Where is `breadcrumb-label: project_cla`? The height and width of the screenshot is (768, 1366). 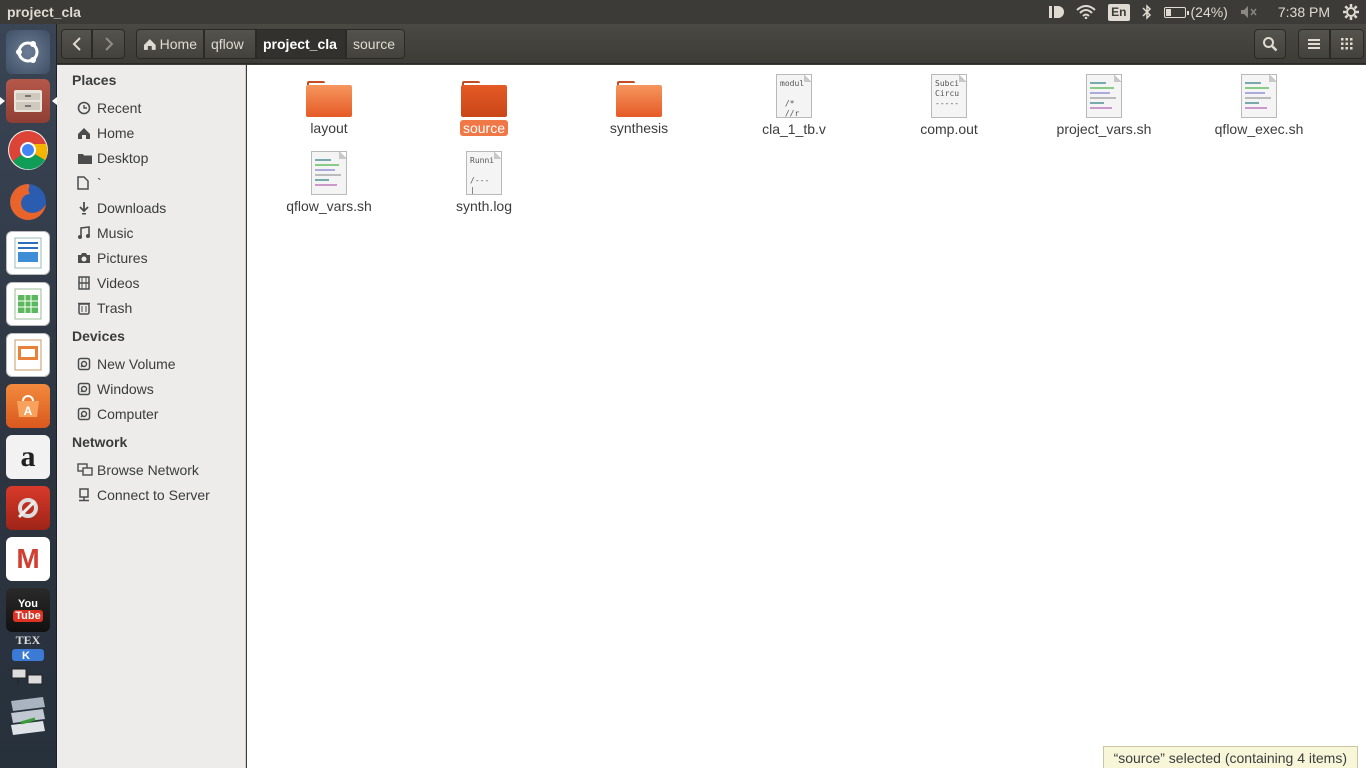 breadcrumb-label: project_cla is located at coordinates (300, 44).